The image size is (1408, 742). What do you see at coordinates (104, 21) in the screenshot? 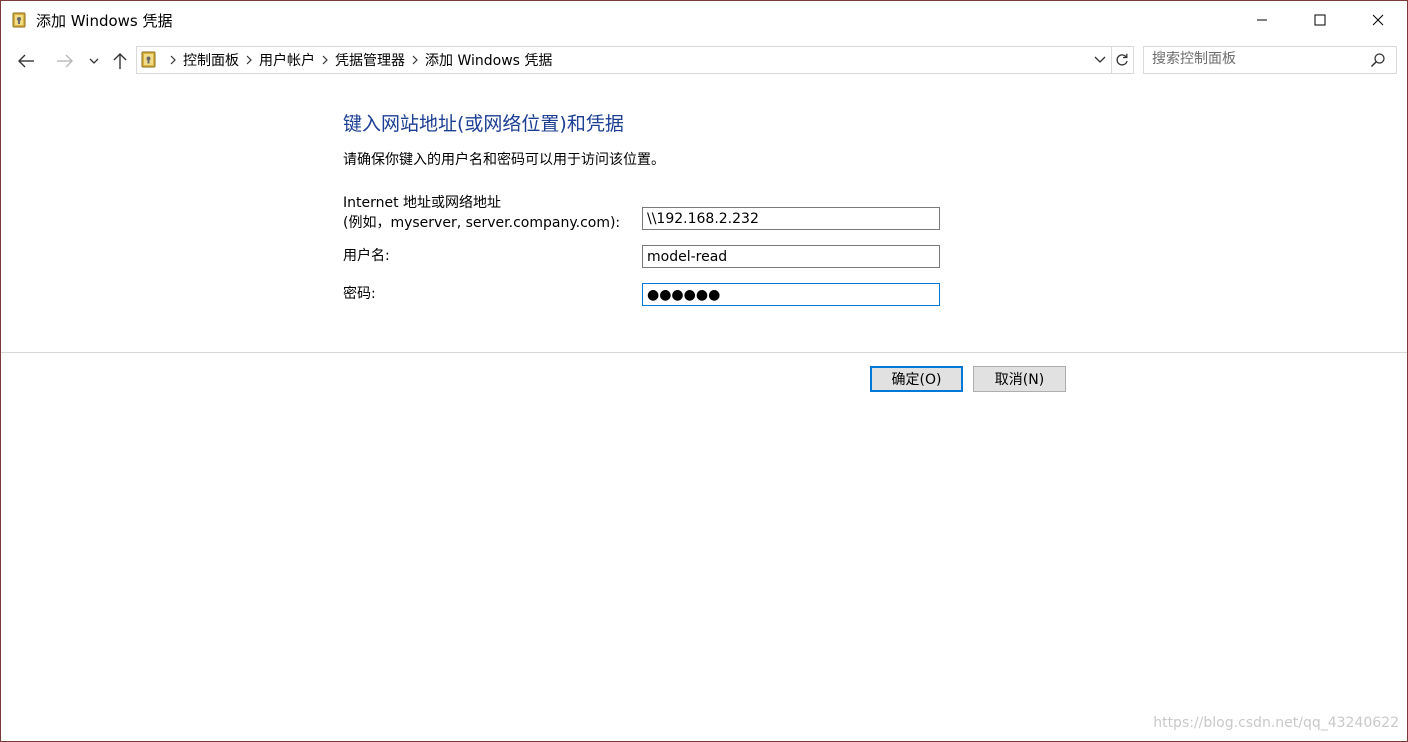
I see `window-title: 添加 Windows 凭据` at bounding box center [104, 21].